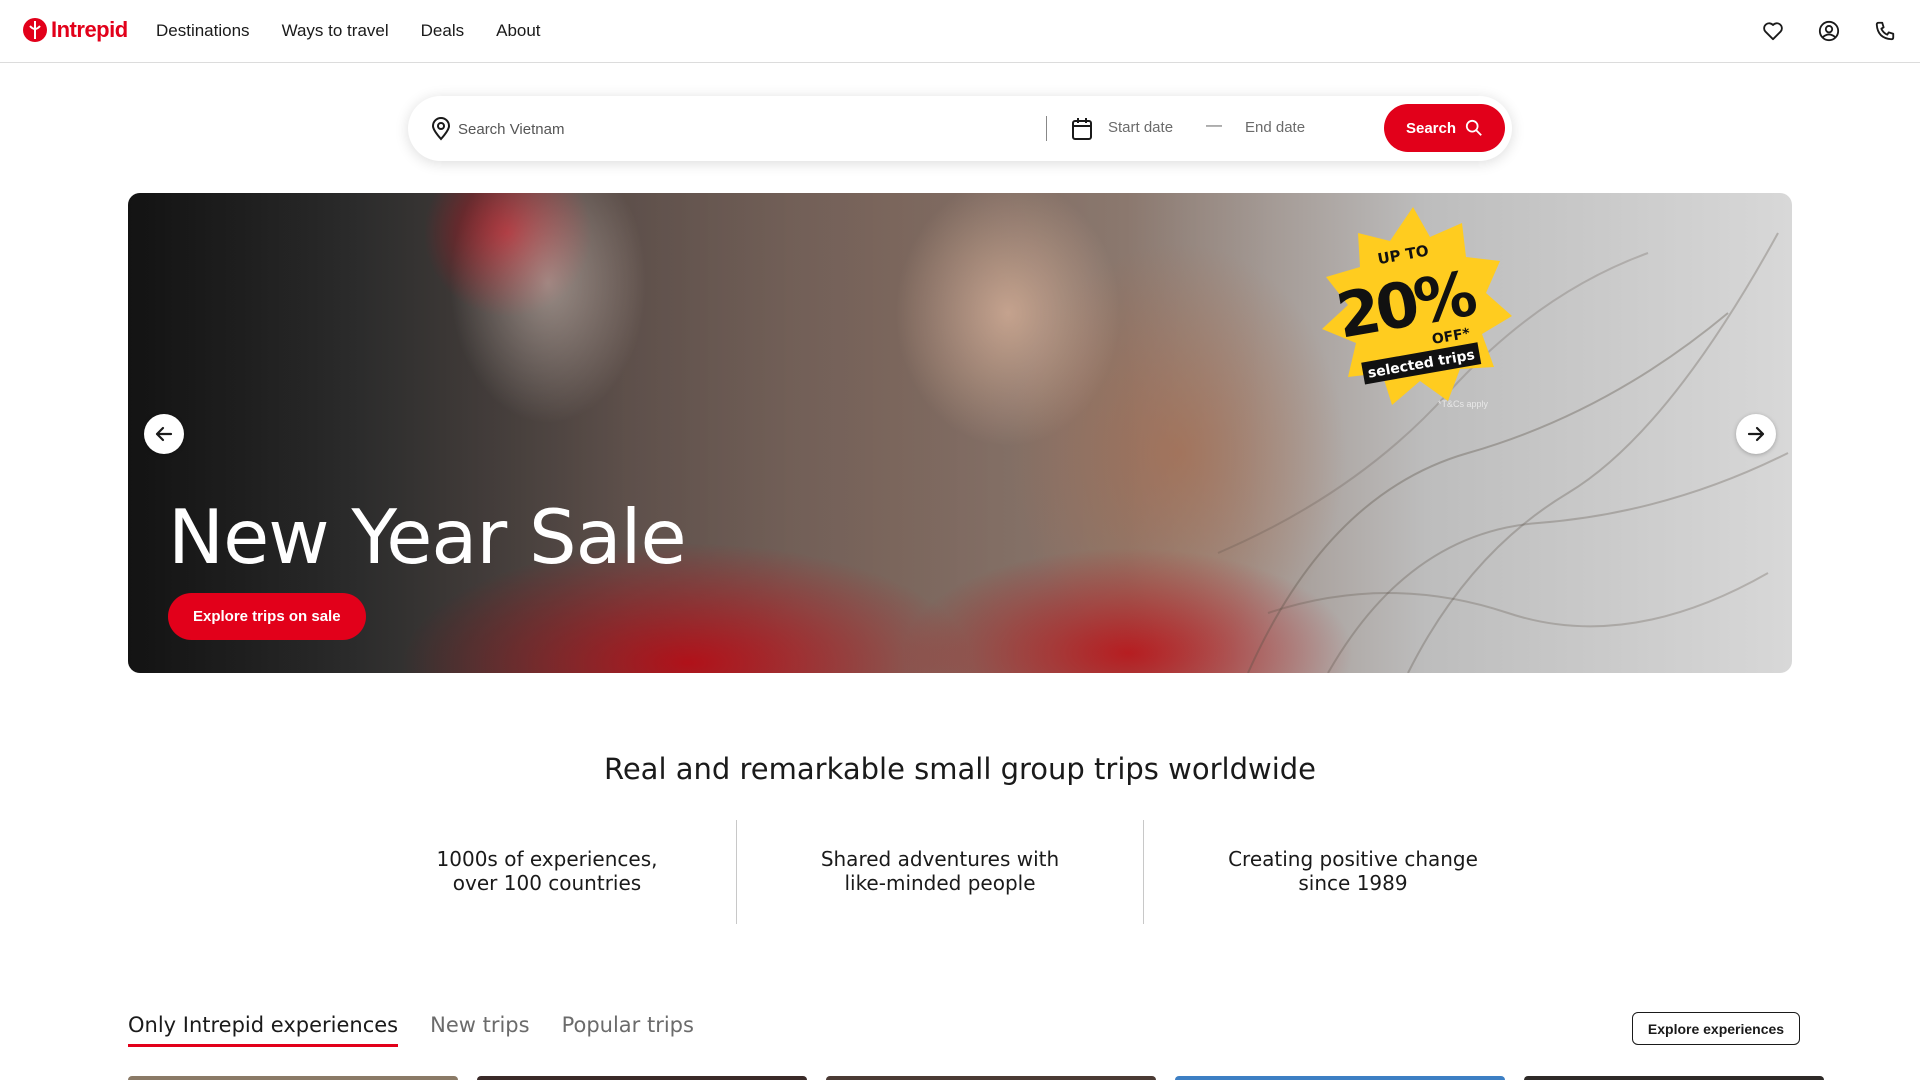  I want to click on hero-next-button, so click(1756, 434).